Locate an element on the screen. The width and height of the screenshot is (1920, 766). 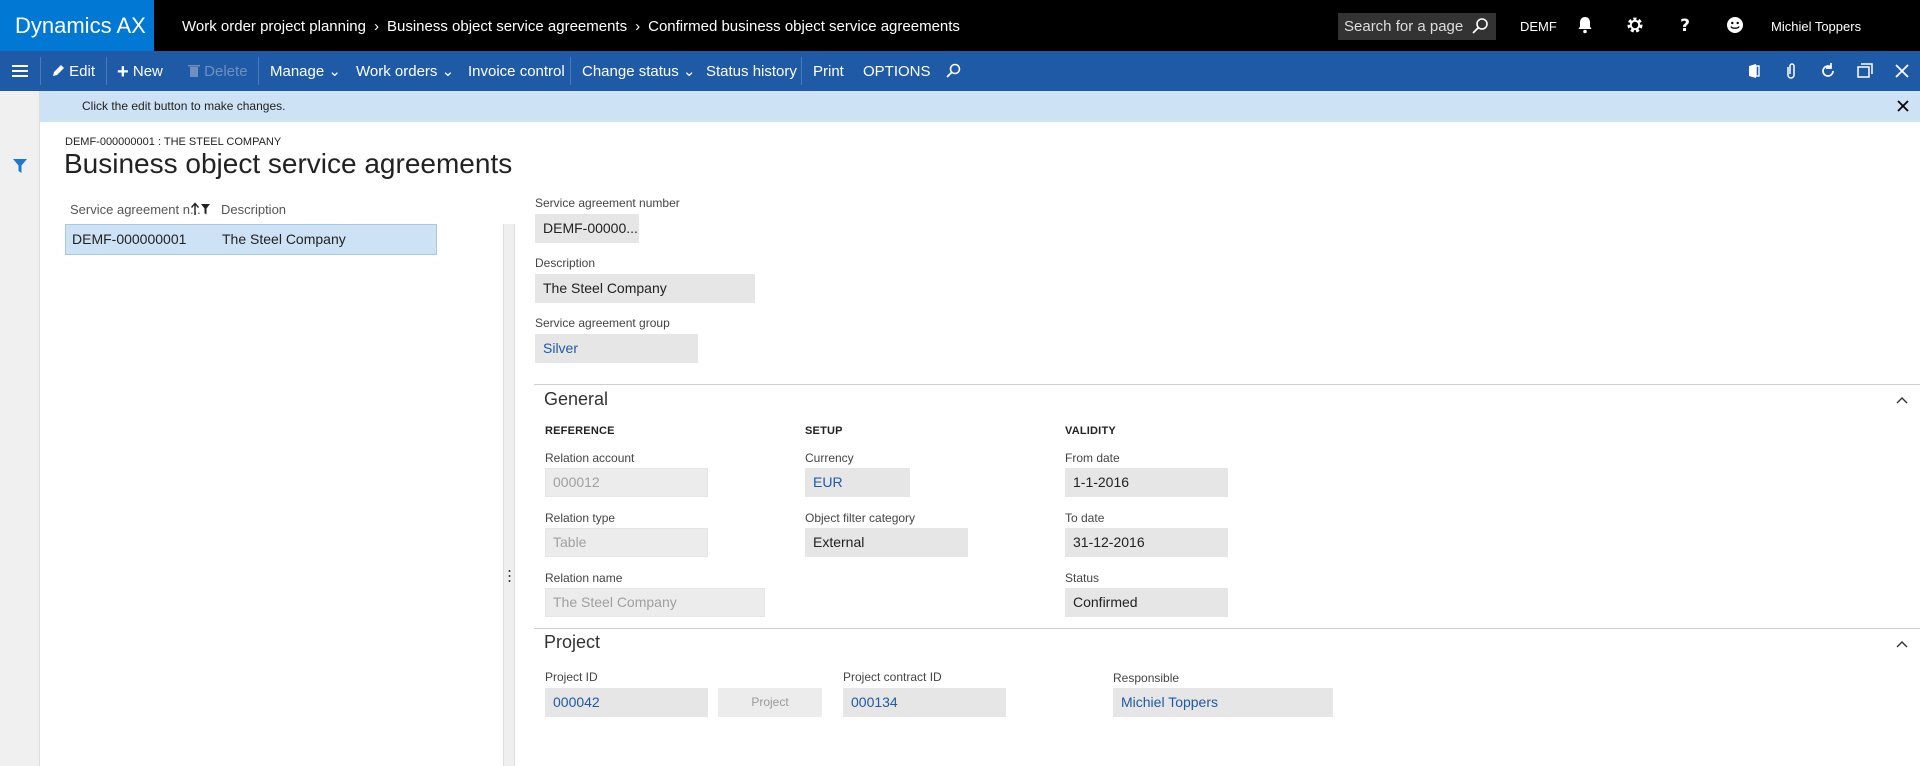
invoice-control-button: Invoice control is located at coordinates (516, 71).